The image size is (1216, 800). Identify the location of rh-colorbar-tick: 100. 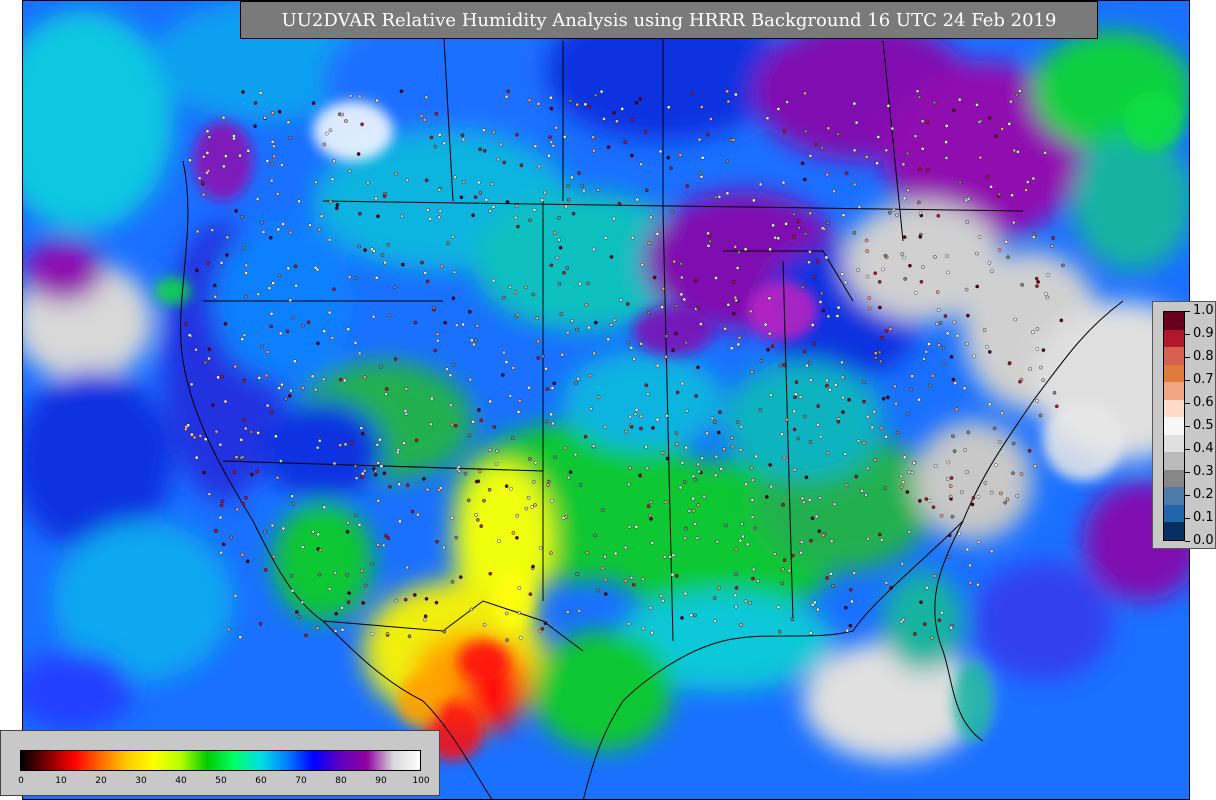
(421, 781).